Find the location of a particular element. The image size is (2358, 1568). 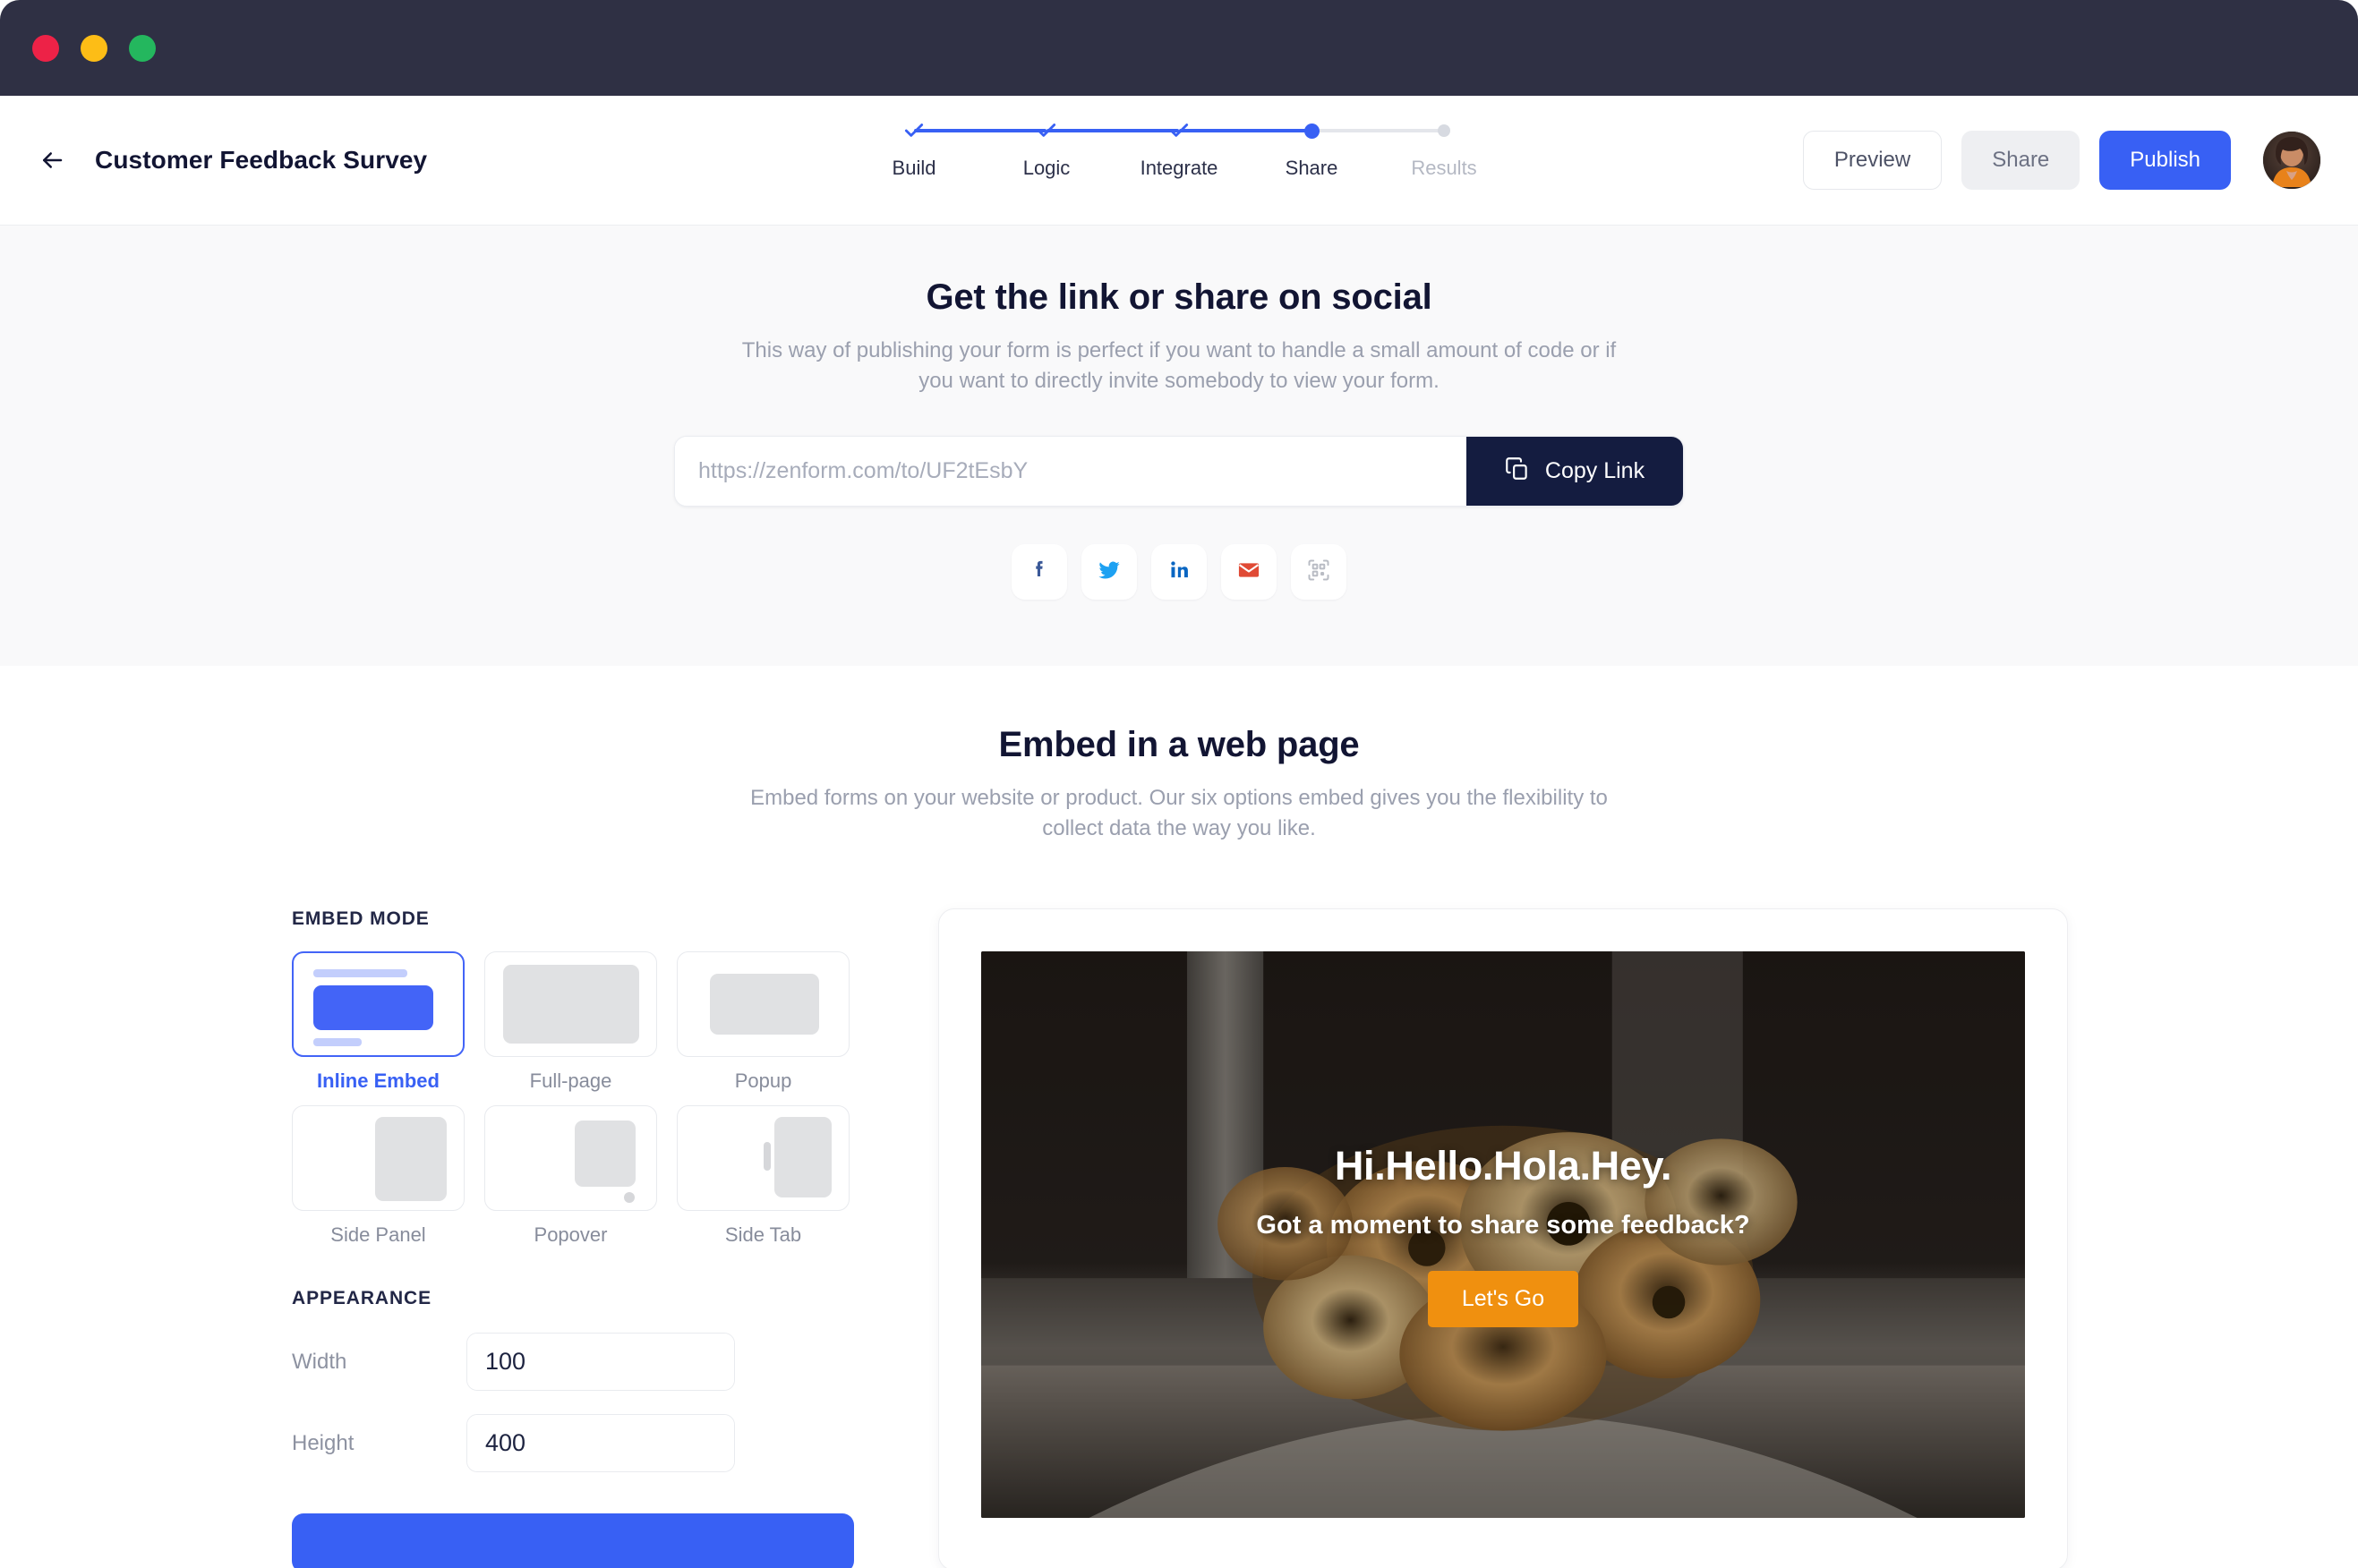

height-label: Height is located at coordinates (323, 1442).